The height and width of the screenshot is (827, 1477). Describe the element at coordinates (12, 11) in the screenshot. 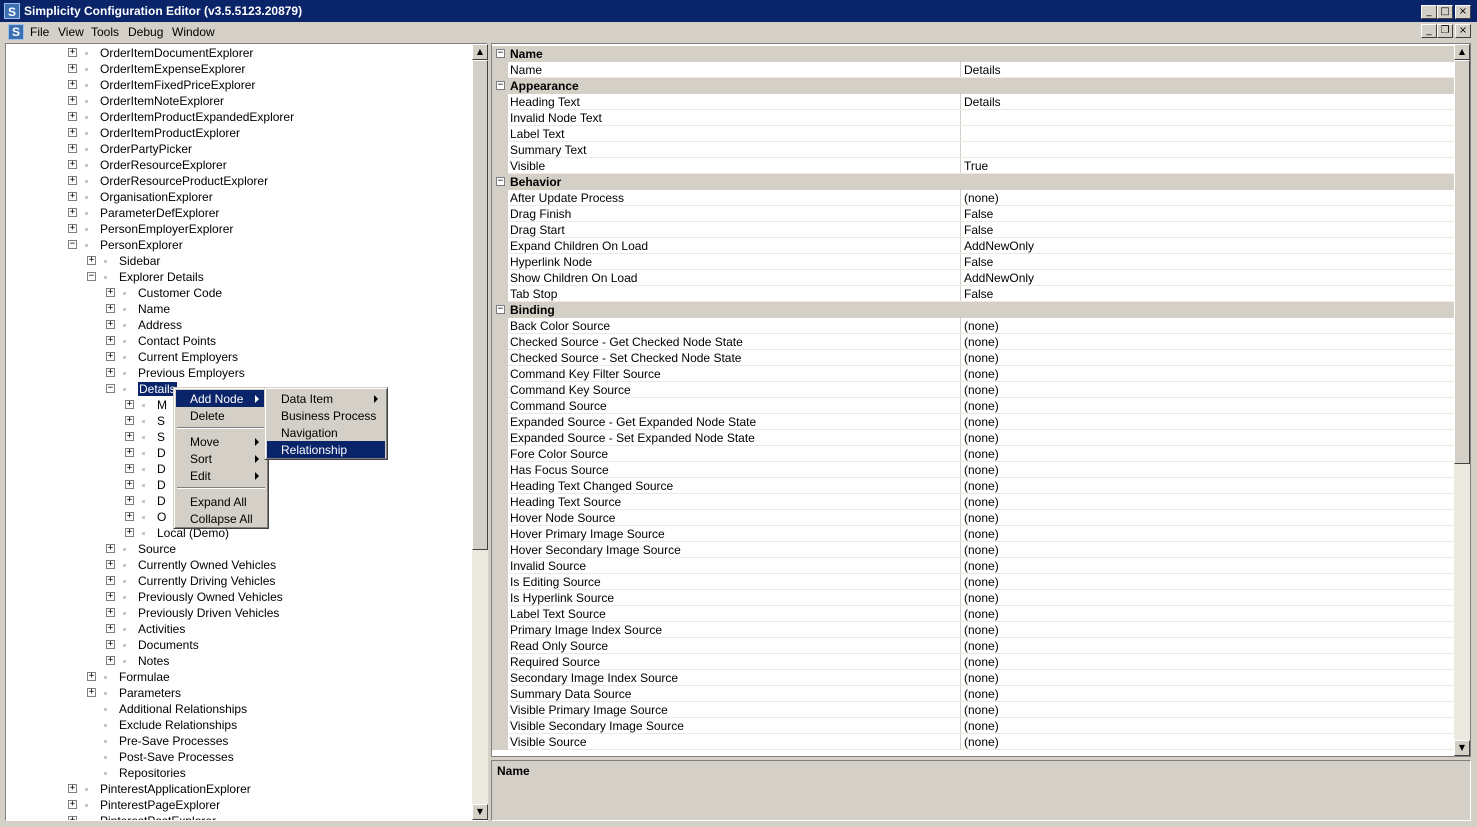

I see `app-icon: S` at that location.